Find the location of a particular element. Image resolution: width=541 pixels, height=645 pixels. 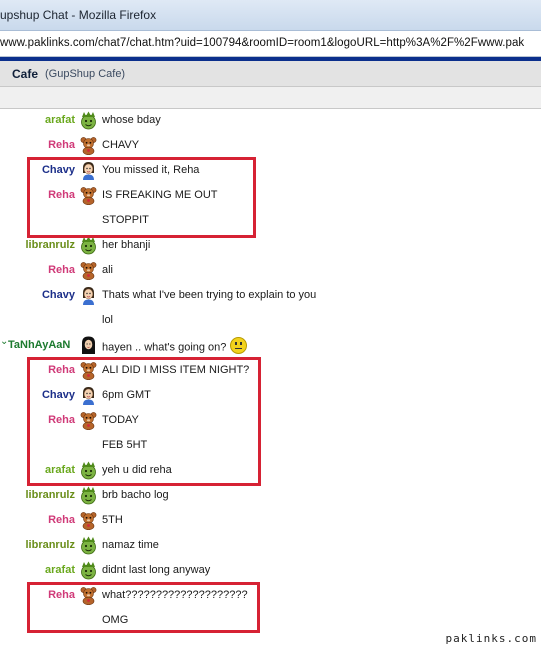

chat-message-text-content: namaz time is located at coordinates (130, 545).